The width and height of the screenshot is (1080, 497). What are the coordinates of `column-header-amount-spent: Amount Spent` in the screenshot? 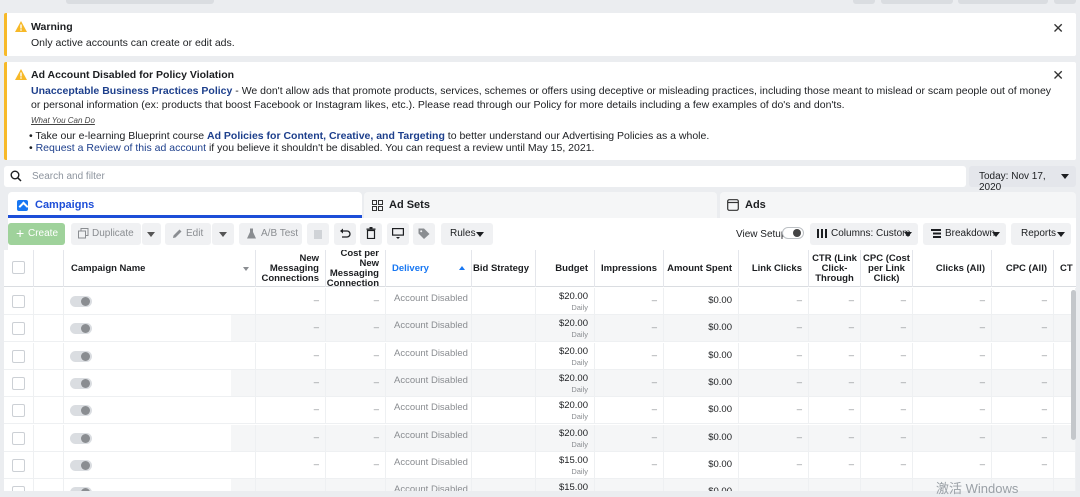 It's located at (701, 268).